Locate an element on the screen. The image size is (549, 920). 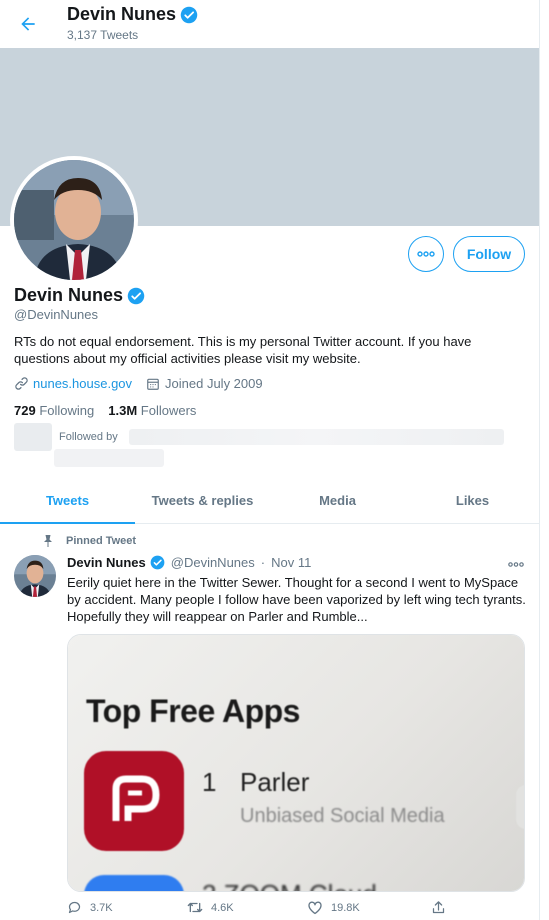
followers-link: 1.3M Followers is located at coordinates (152, 410).